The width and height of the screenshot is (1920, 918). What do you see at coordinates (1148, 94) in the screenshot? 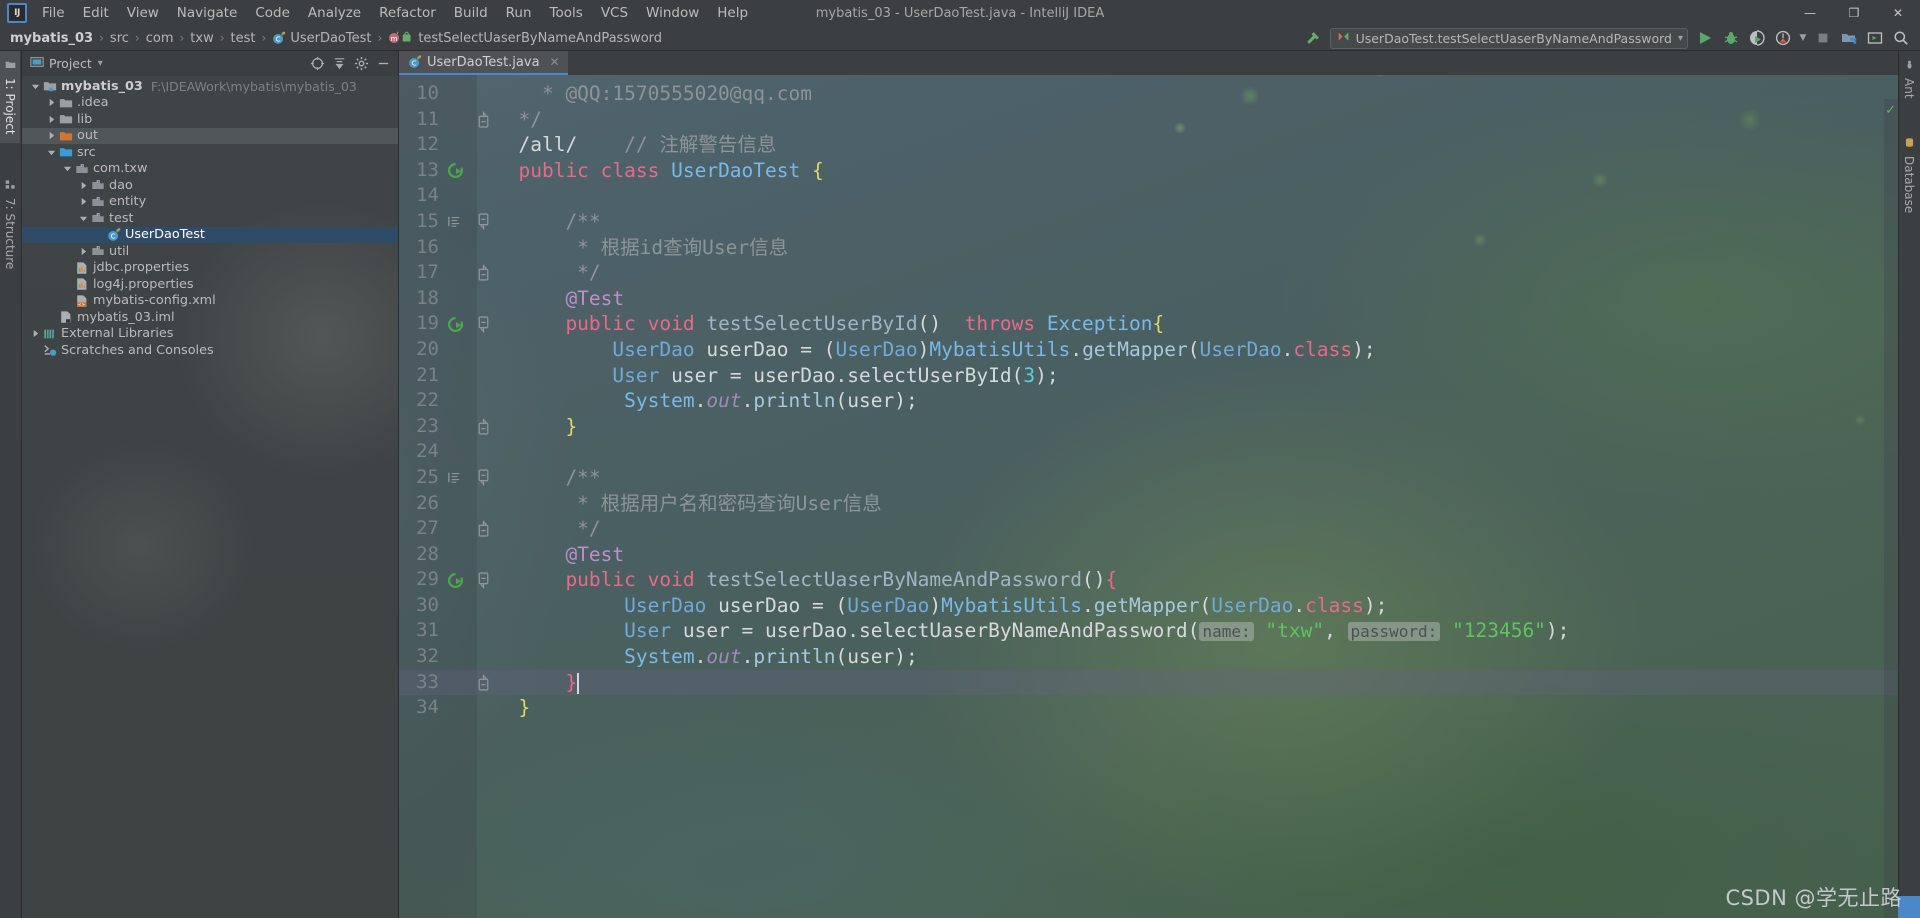
I see `code-line: 10 * @QQ:1570555020@qq.com` at bounding box center [1148, 94].